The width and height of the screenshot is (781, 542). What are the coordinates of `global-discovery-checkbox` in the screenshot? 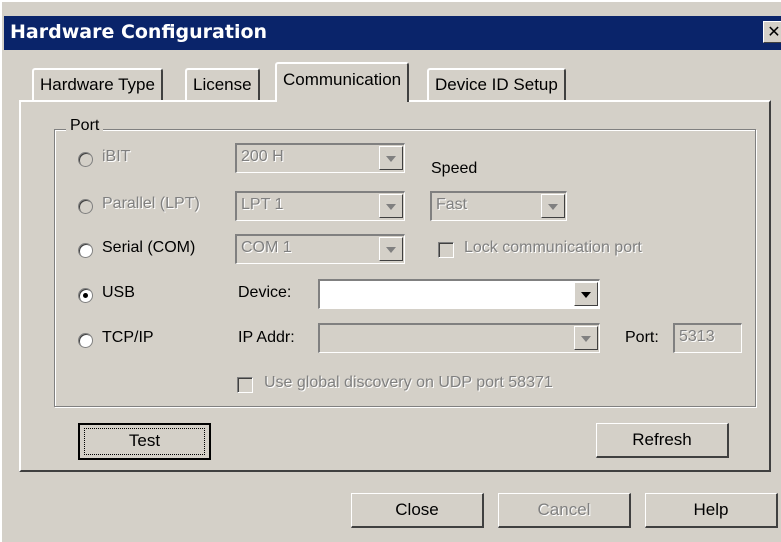 It's located at (245, 385).